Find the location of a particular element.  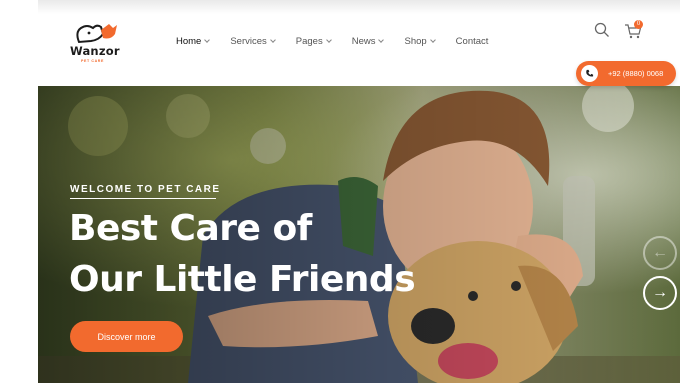

nav-item-label: News is located at coordinates (363, 41).